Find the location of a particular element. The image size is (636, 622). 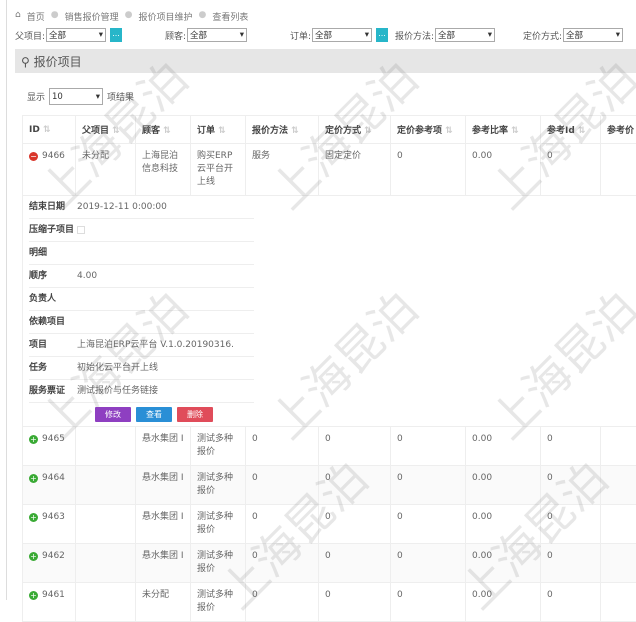

detail-item: 项目上海昆泊ERP云平台 V.1.0.20190316. is located at coordinates (141, 345).